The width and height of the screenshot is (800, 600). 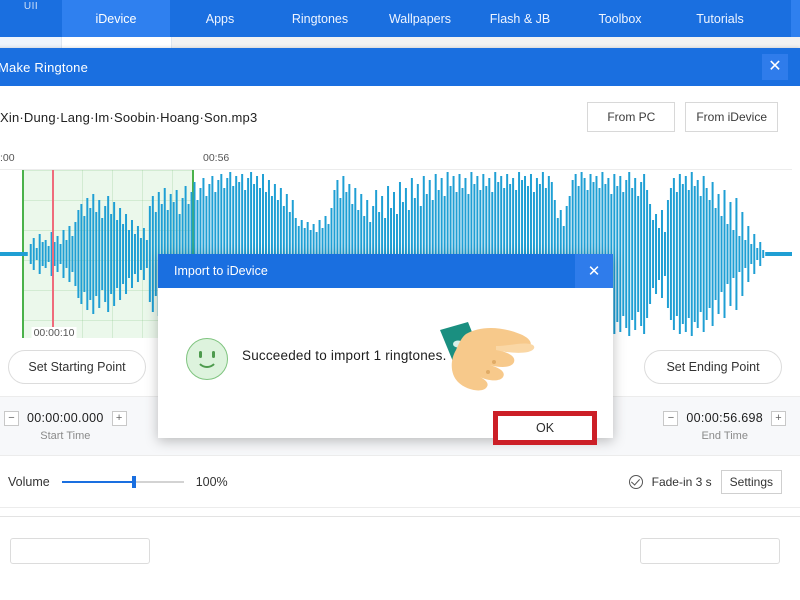 I want to click on pointing-hand-icon, so click(x=487, y=356).